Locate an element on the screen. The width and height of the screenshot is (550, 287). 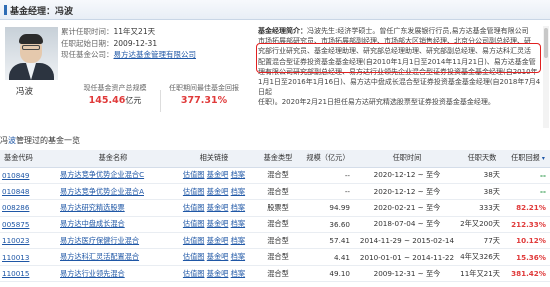
fund-code-link: 110013 is located at coordinates (15, 257).